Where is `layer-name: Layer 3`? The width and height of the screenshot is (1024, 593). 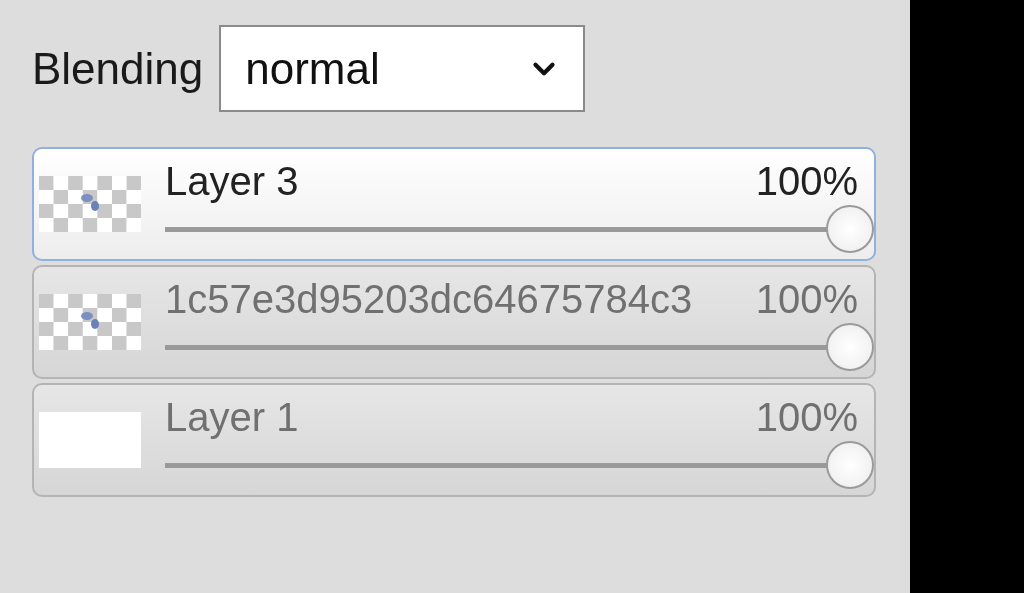 layer-name: Layer 3 is located at coordinates (232, 181).